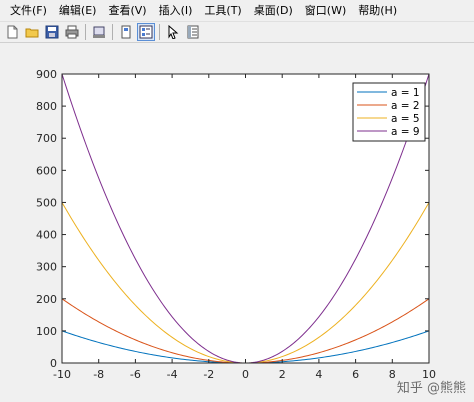  What do you see at coordinates (405, 119) in the screenshot?
I see `legend-label: a = 5` at bounding box center [405, 119].